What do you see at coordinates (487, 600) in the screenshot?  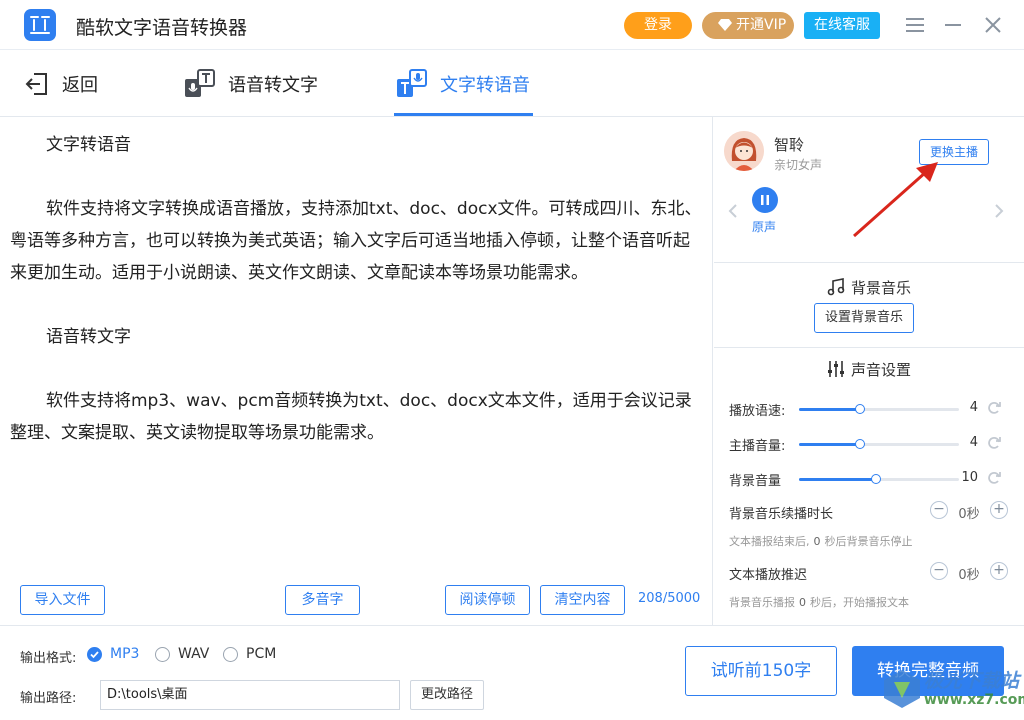 I see `reading-pause-button: 阅读停顿` at bounding box center [487, 600].